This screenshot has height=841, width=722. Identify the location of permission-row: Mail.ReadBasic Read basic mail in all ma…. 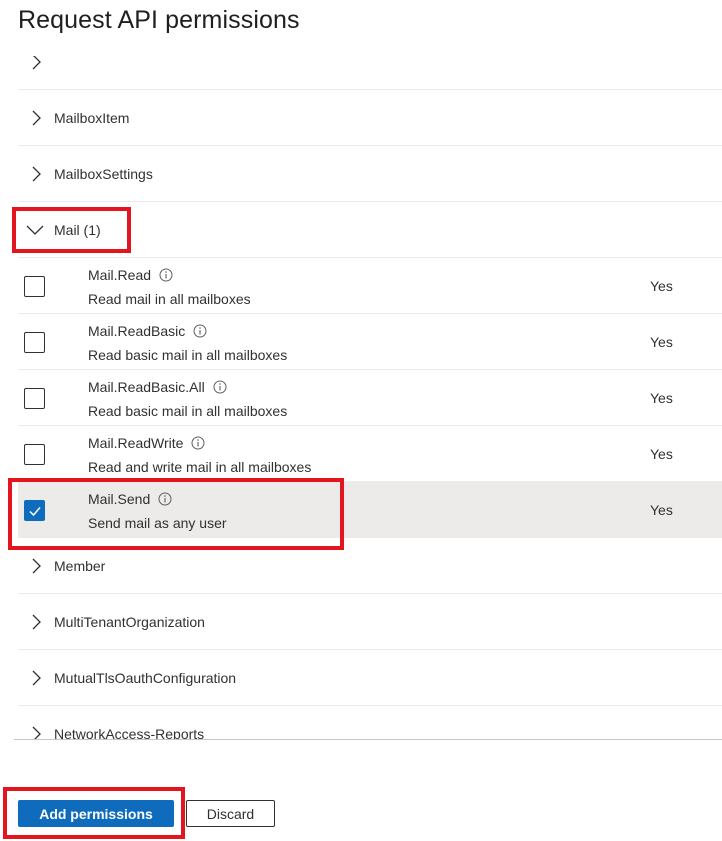
(370, 342).